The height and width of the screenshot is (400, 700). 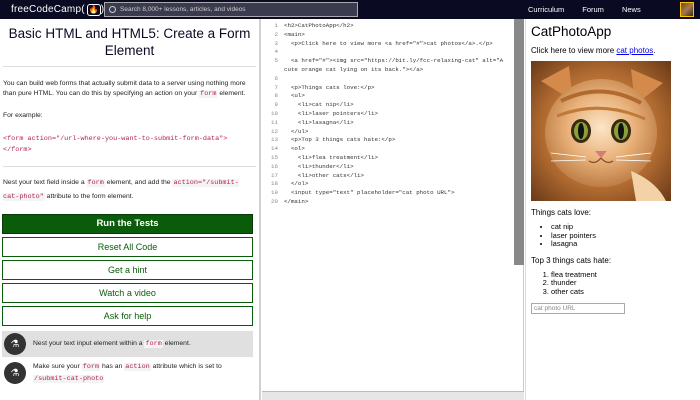 What do you see at coordinates (274, 201) in the screenshot?
I see `line-number: 20` at bounding box center [274, 201].